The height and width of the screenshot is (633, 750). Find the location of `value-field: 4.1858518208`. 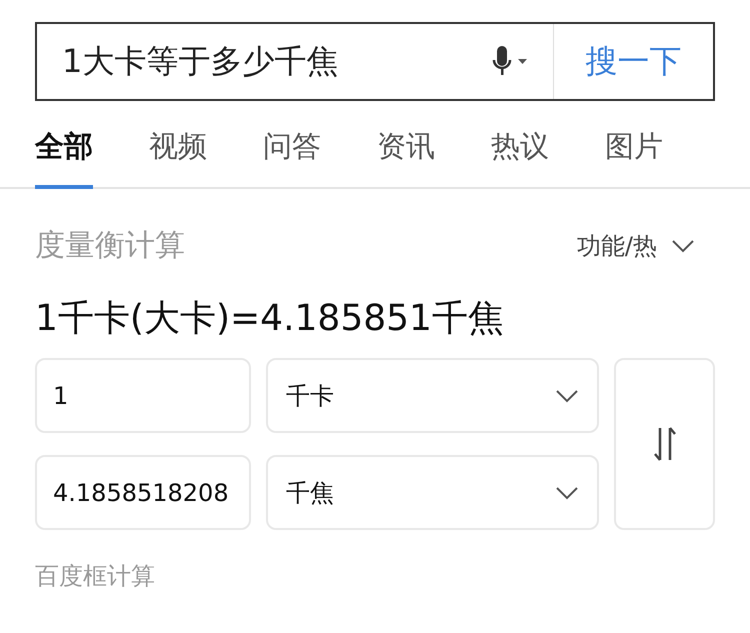

value-field: 4.1858518208 is located at coordinates (143, 492).